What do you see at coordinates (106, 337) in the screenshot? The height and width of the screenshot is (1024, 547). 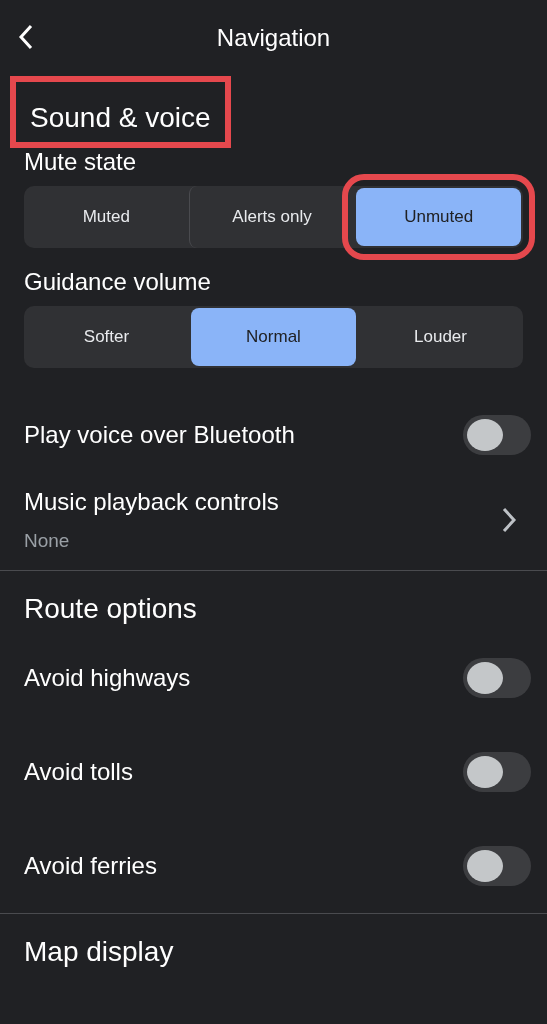 I see `segment-option: Softer` at bounding box center [106, 337].